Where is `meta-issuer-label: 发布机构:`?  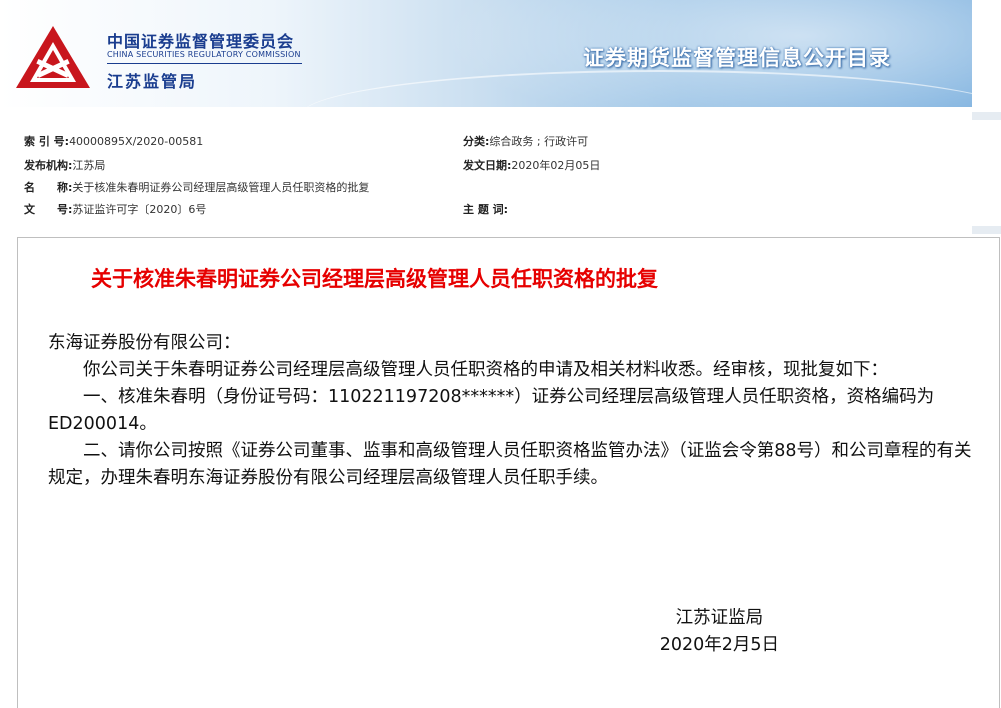
meta-issuer-label: 发布机构: is located at coordinates (48, 165).